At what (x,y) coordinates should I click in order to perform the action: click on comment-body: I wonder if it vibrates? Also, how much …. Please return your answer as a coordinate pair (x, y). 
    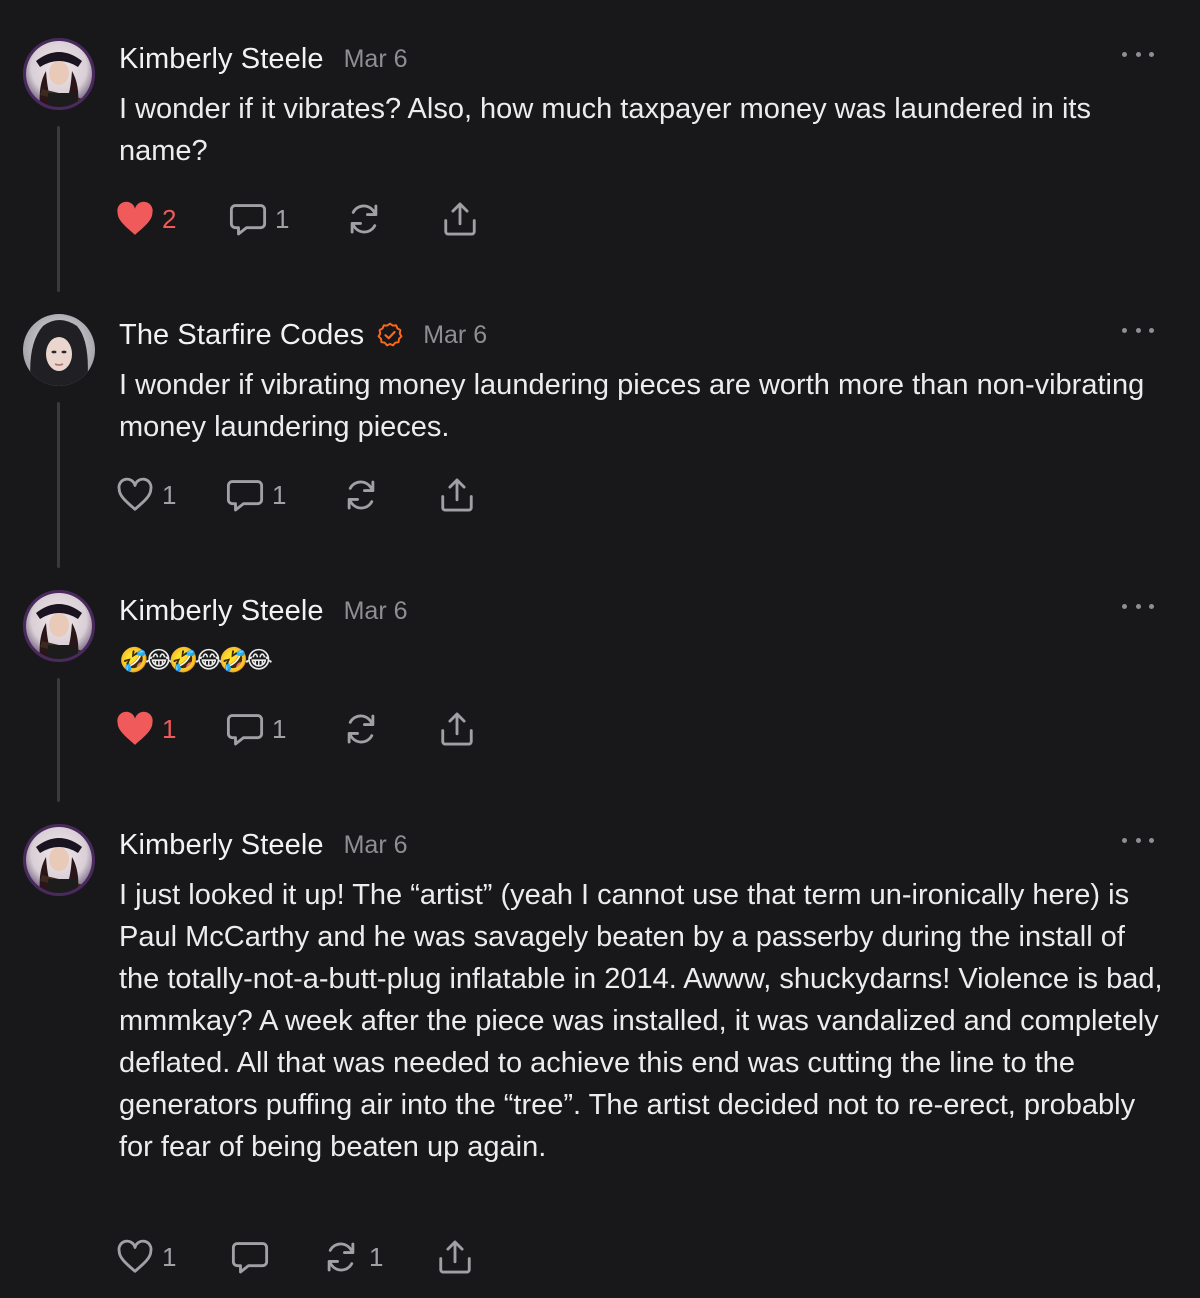
    Looking at the image, I should click on (605, 130).